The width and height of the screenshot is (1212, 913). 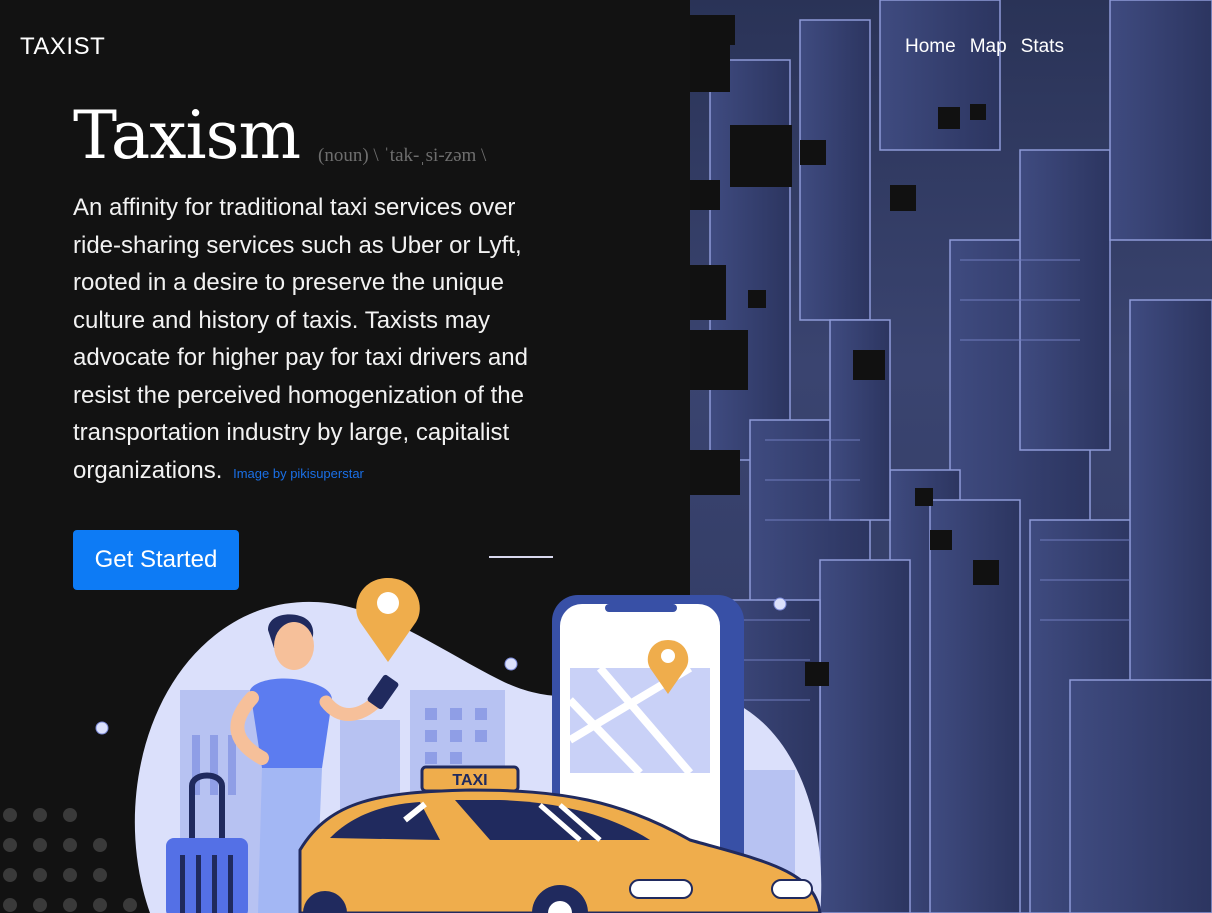 What do you see at coordinates (1042, 47) in the screenshot?
I see `nav-link-stats: Stats` at bounding box center [1042, 47].